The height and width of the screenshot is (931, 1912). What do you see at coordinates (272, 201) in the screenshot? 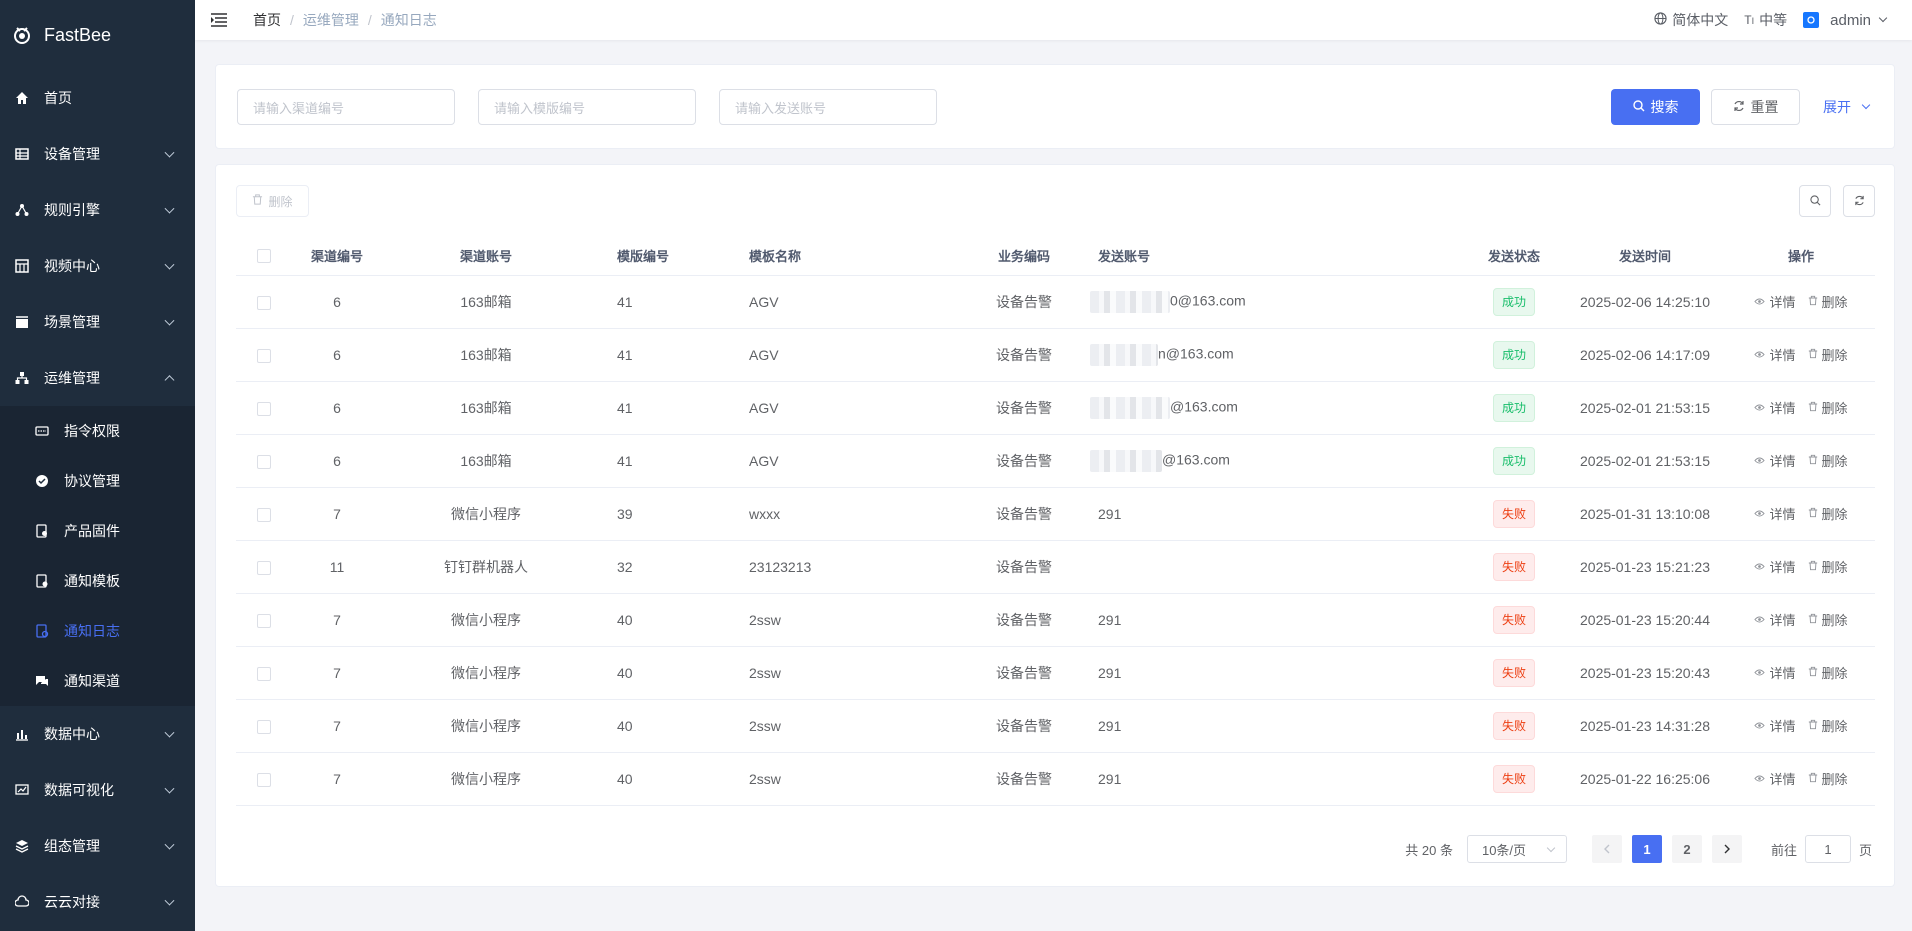
I see `batch-delete-button: 删除` at bounding box center [272, 201].